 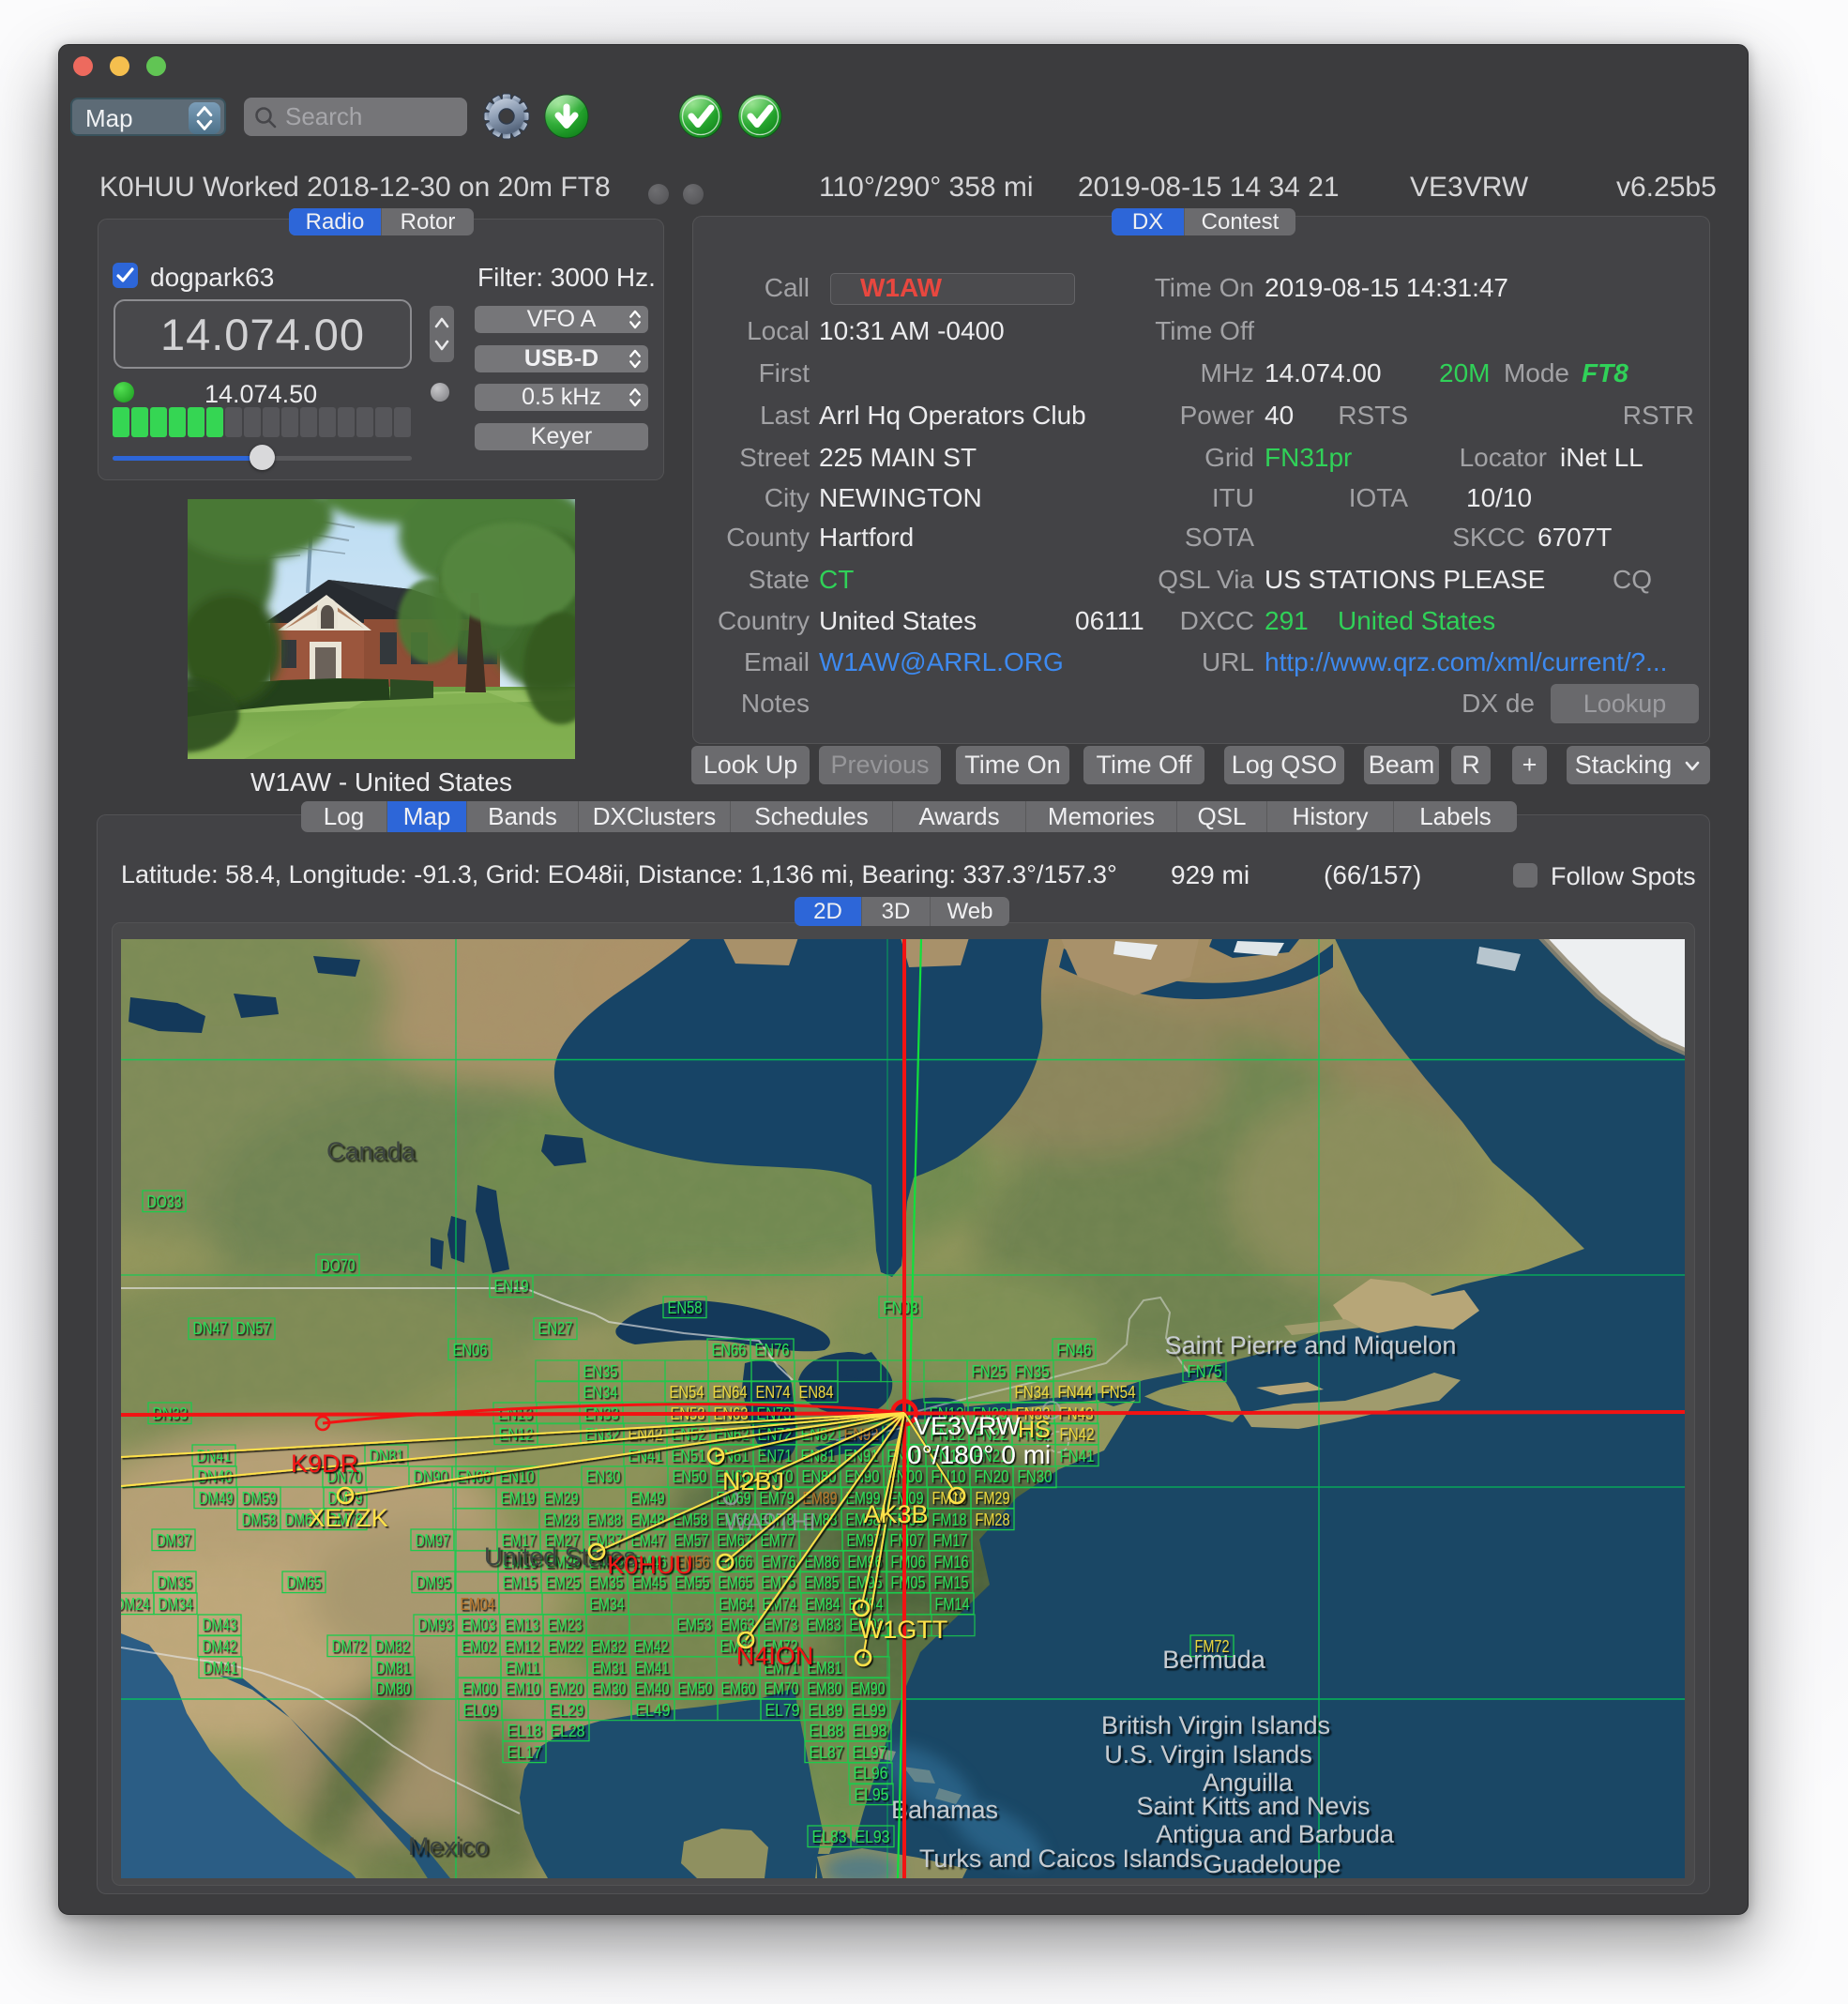 What do you see at coordinates (871, 1773) in the screenshot?
I see `svg-text: EL96` at bounding box center [871, 1773].